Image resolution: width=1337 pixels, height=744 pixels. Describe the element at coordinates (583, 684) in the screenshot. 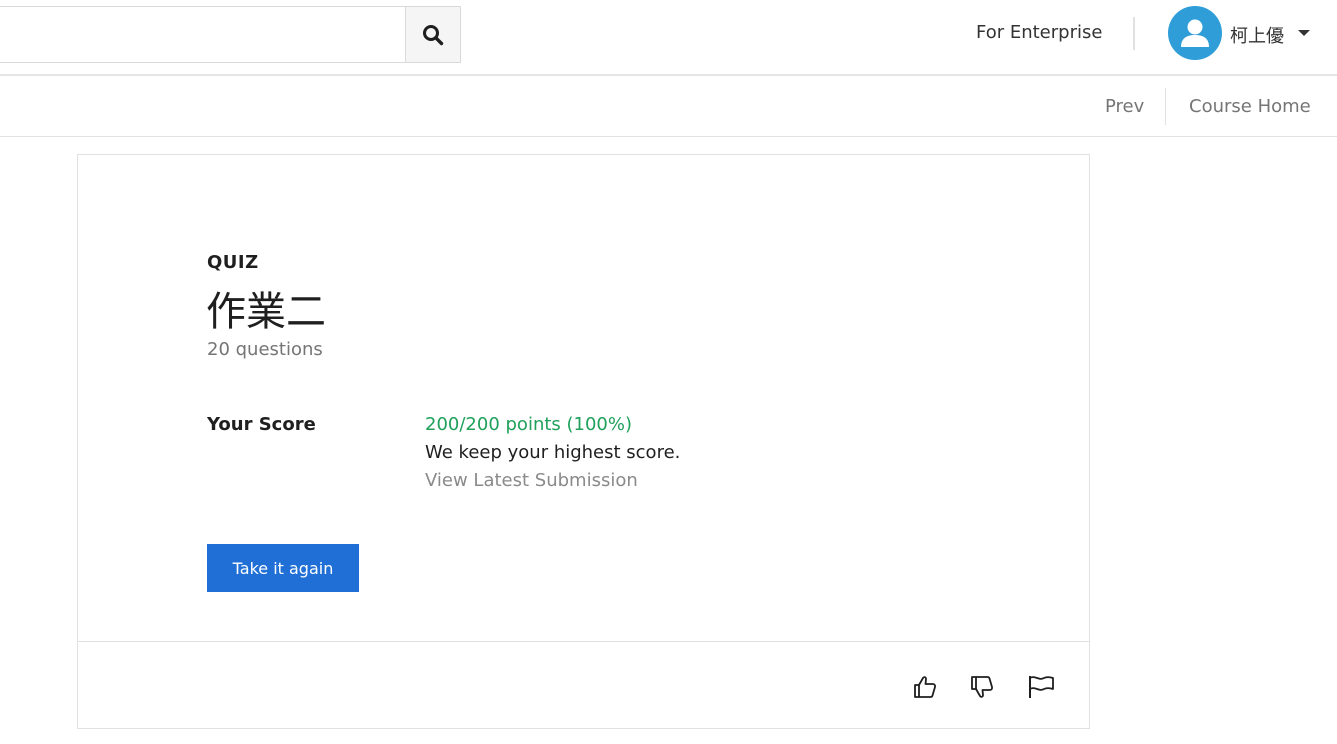

I see `feedback-bar` at that location.